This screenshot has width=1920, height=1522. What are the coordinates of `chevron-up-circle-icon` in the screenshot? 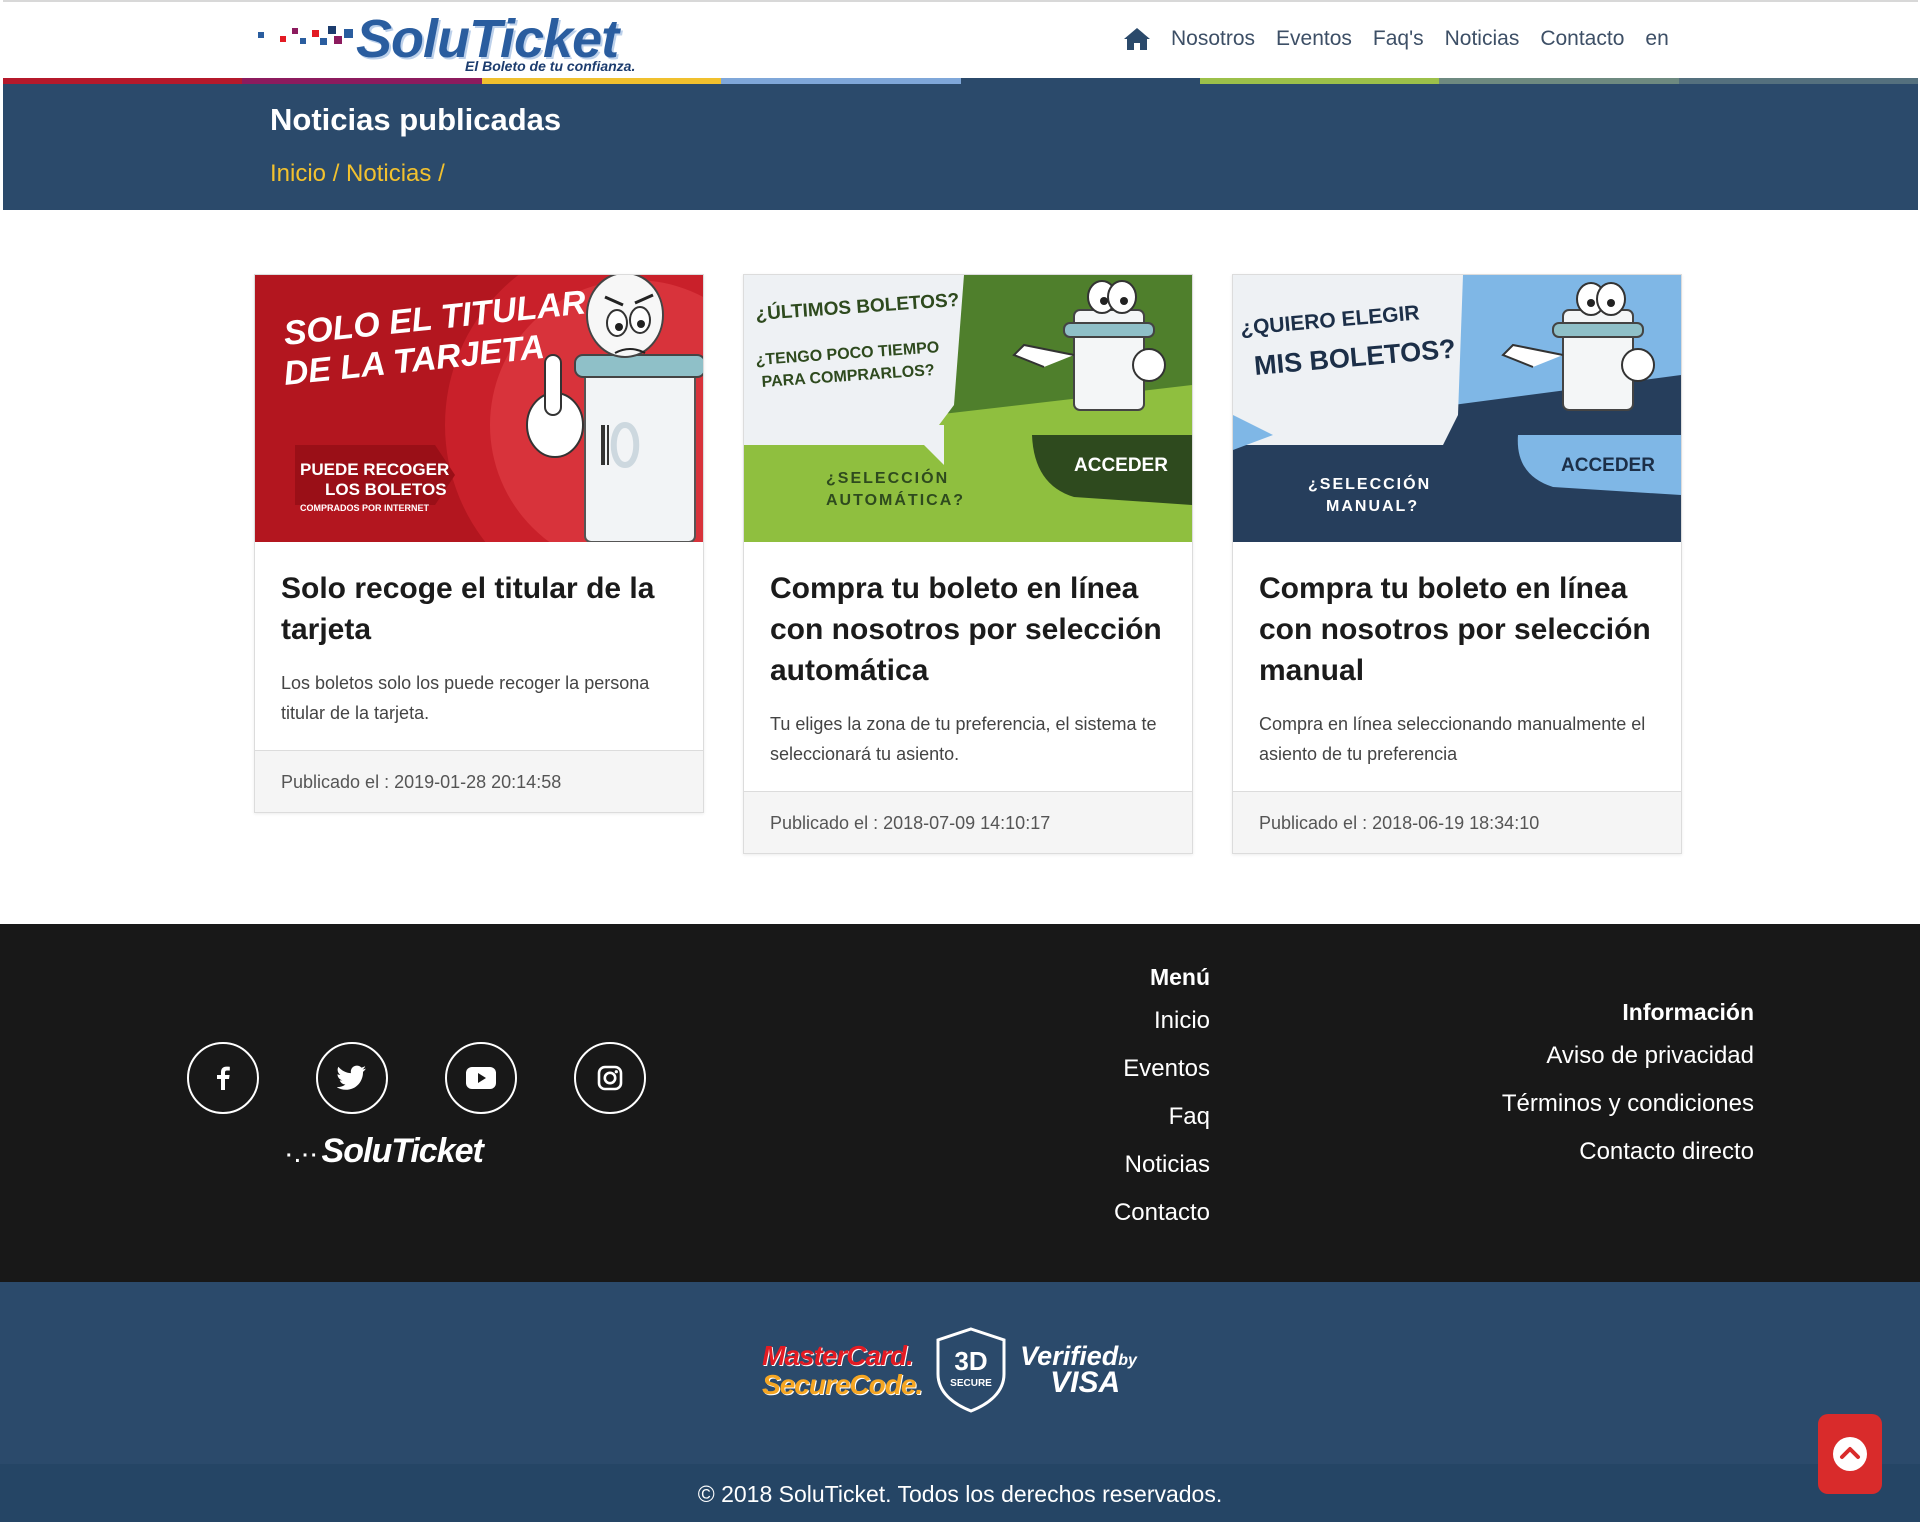 It's located at (1850, 1454).